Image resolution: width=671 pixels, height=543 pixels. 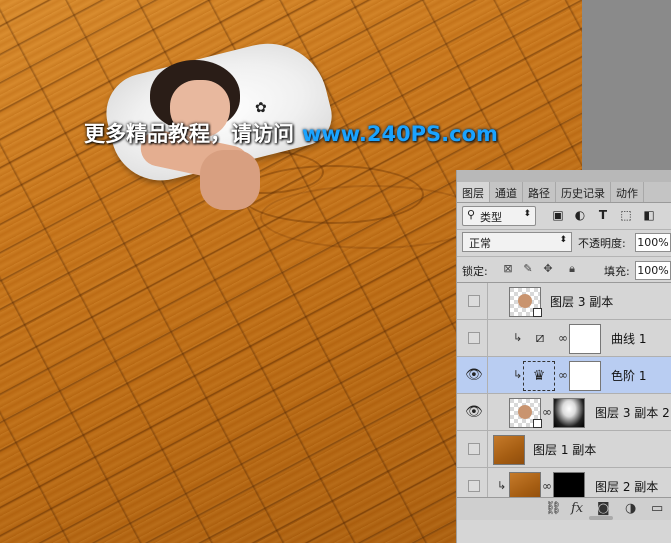 I want to click on layer-name: 图层 3 副本, so click(x=581, y=301).